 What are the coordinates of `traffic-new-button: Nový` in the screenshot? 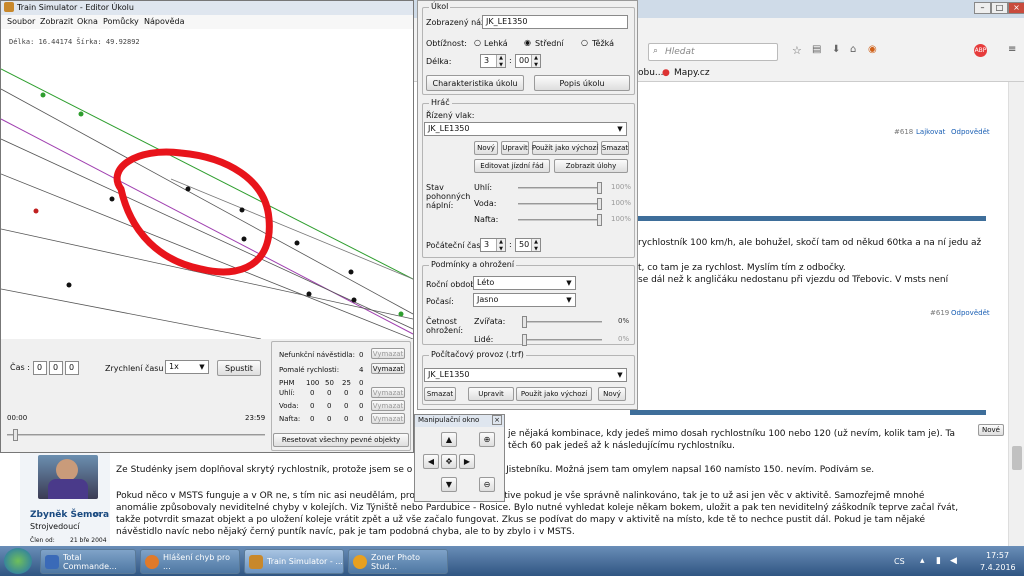 It's located at (612, 394).